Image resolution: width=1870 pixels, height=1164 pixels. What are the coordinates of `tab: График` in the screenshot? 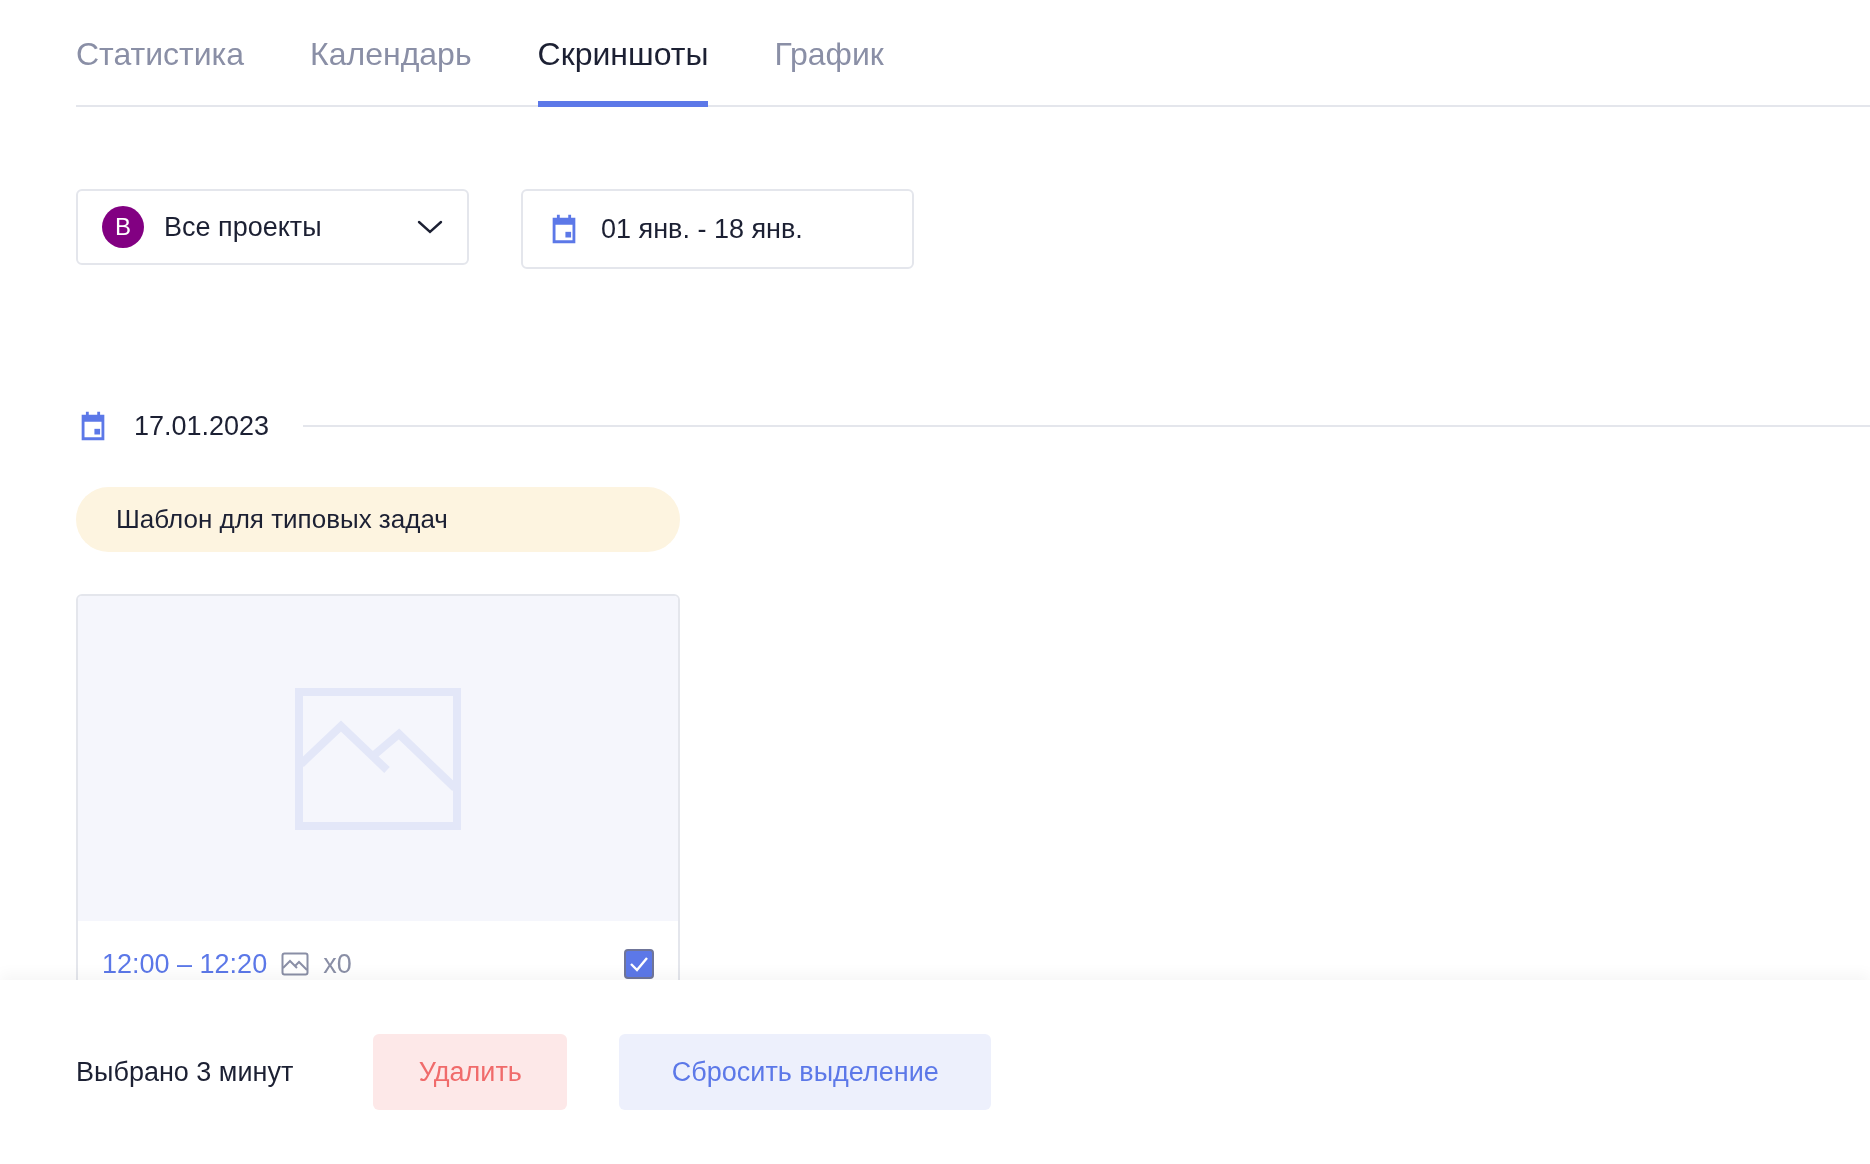 It's located at (829, 71).